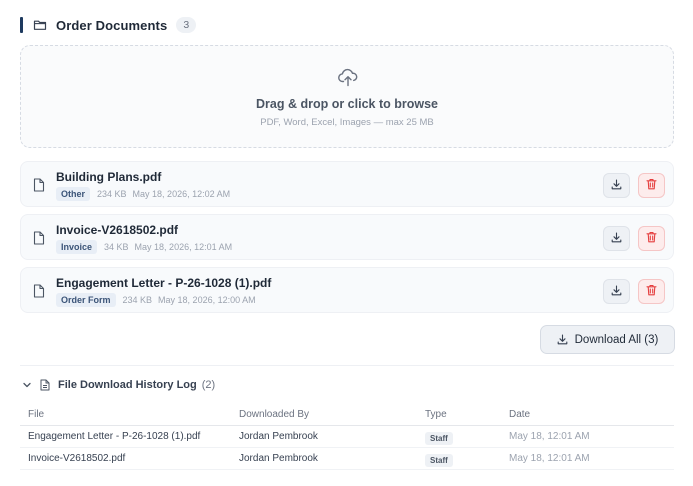 This screenshot has height=486, width=693. Describe the element at coordinates (348, 77) in the screenshot. I see `cloud-upload-icon` at that location.